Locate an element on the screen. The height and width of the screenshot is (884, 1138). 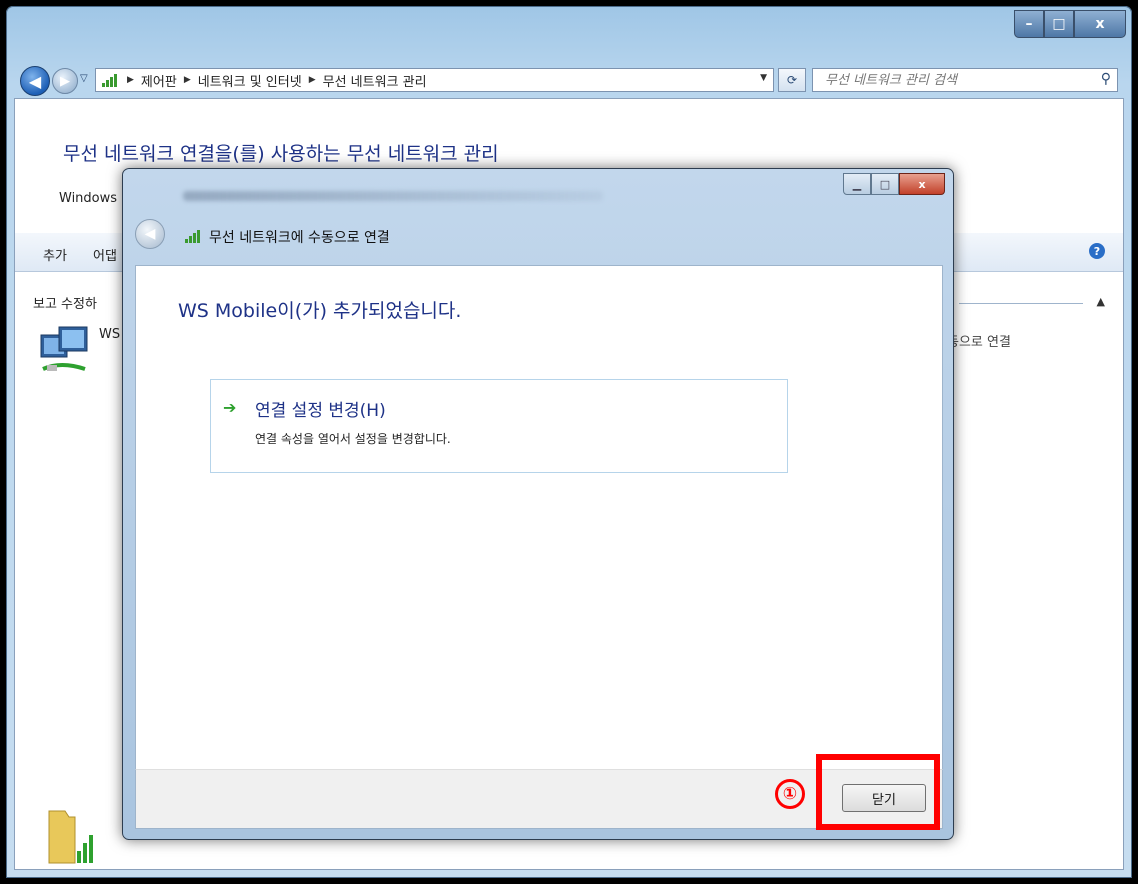
dialog-title: 무선 네트워크에 수동으로 연결 is located at coordinates (299, 238).